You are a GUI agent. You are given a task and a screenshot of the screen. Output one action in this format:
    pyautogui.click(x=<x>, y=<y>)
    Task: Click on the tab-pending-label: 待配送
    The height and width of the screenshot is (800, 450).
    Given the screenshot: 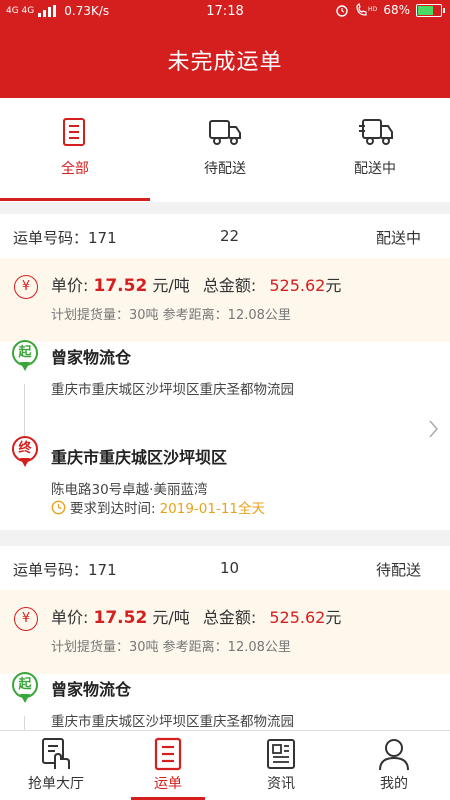 What is the action you would take?
    pyautogui.click(x=225, y=169)
    